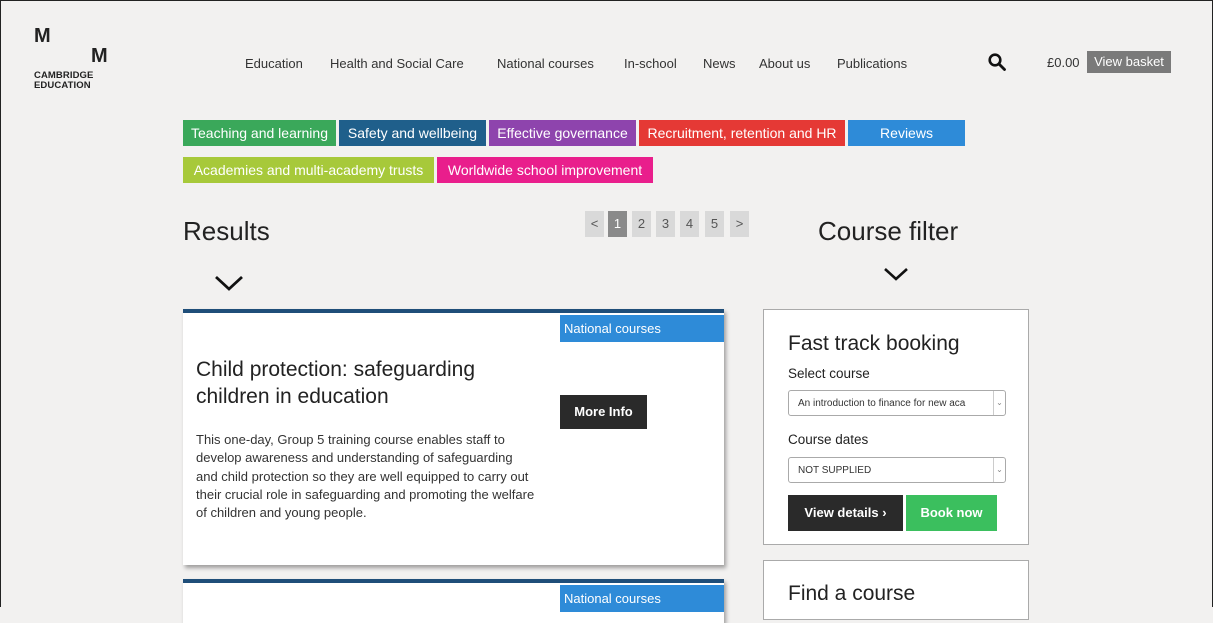 The width and height of the screenshot is (1213, 623). I want to click on course-dates-value: NOT SUPPLIED, so click(835, 470).